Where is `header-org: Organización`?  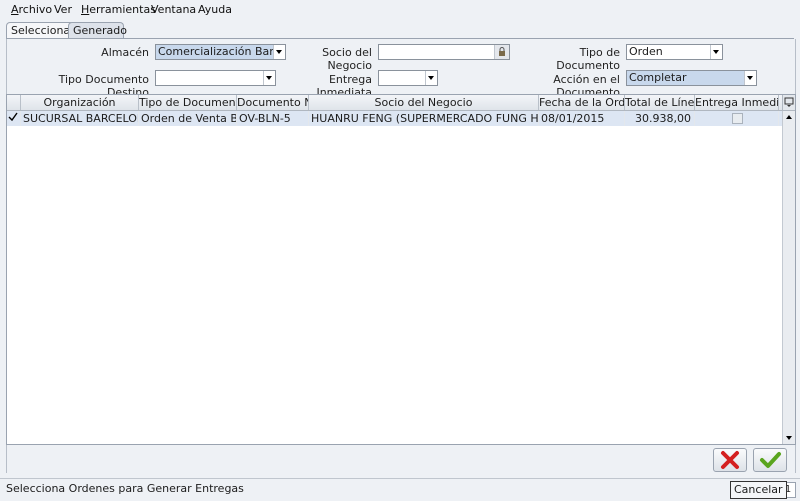 header-org: Organización is located at coordinates (80, 102).